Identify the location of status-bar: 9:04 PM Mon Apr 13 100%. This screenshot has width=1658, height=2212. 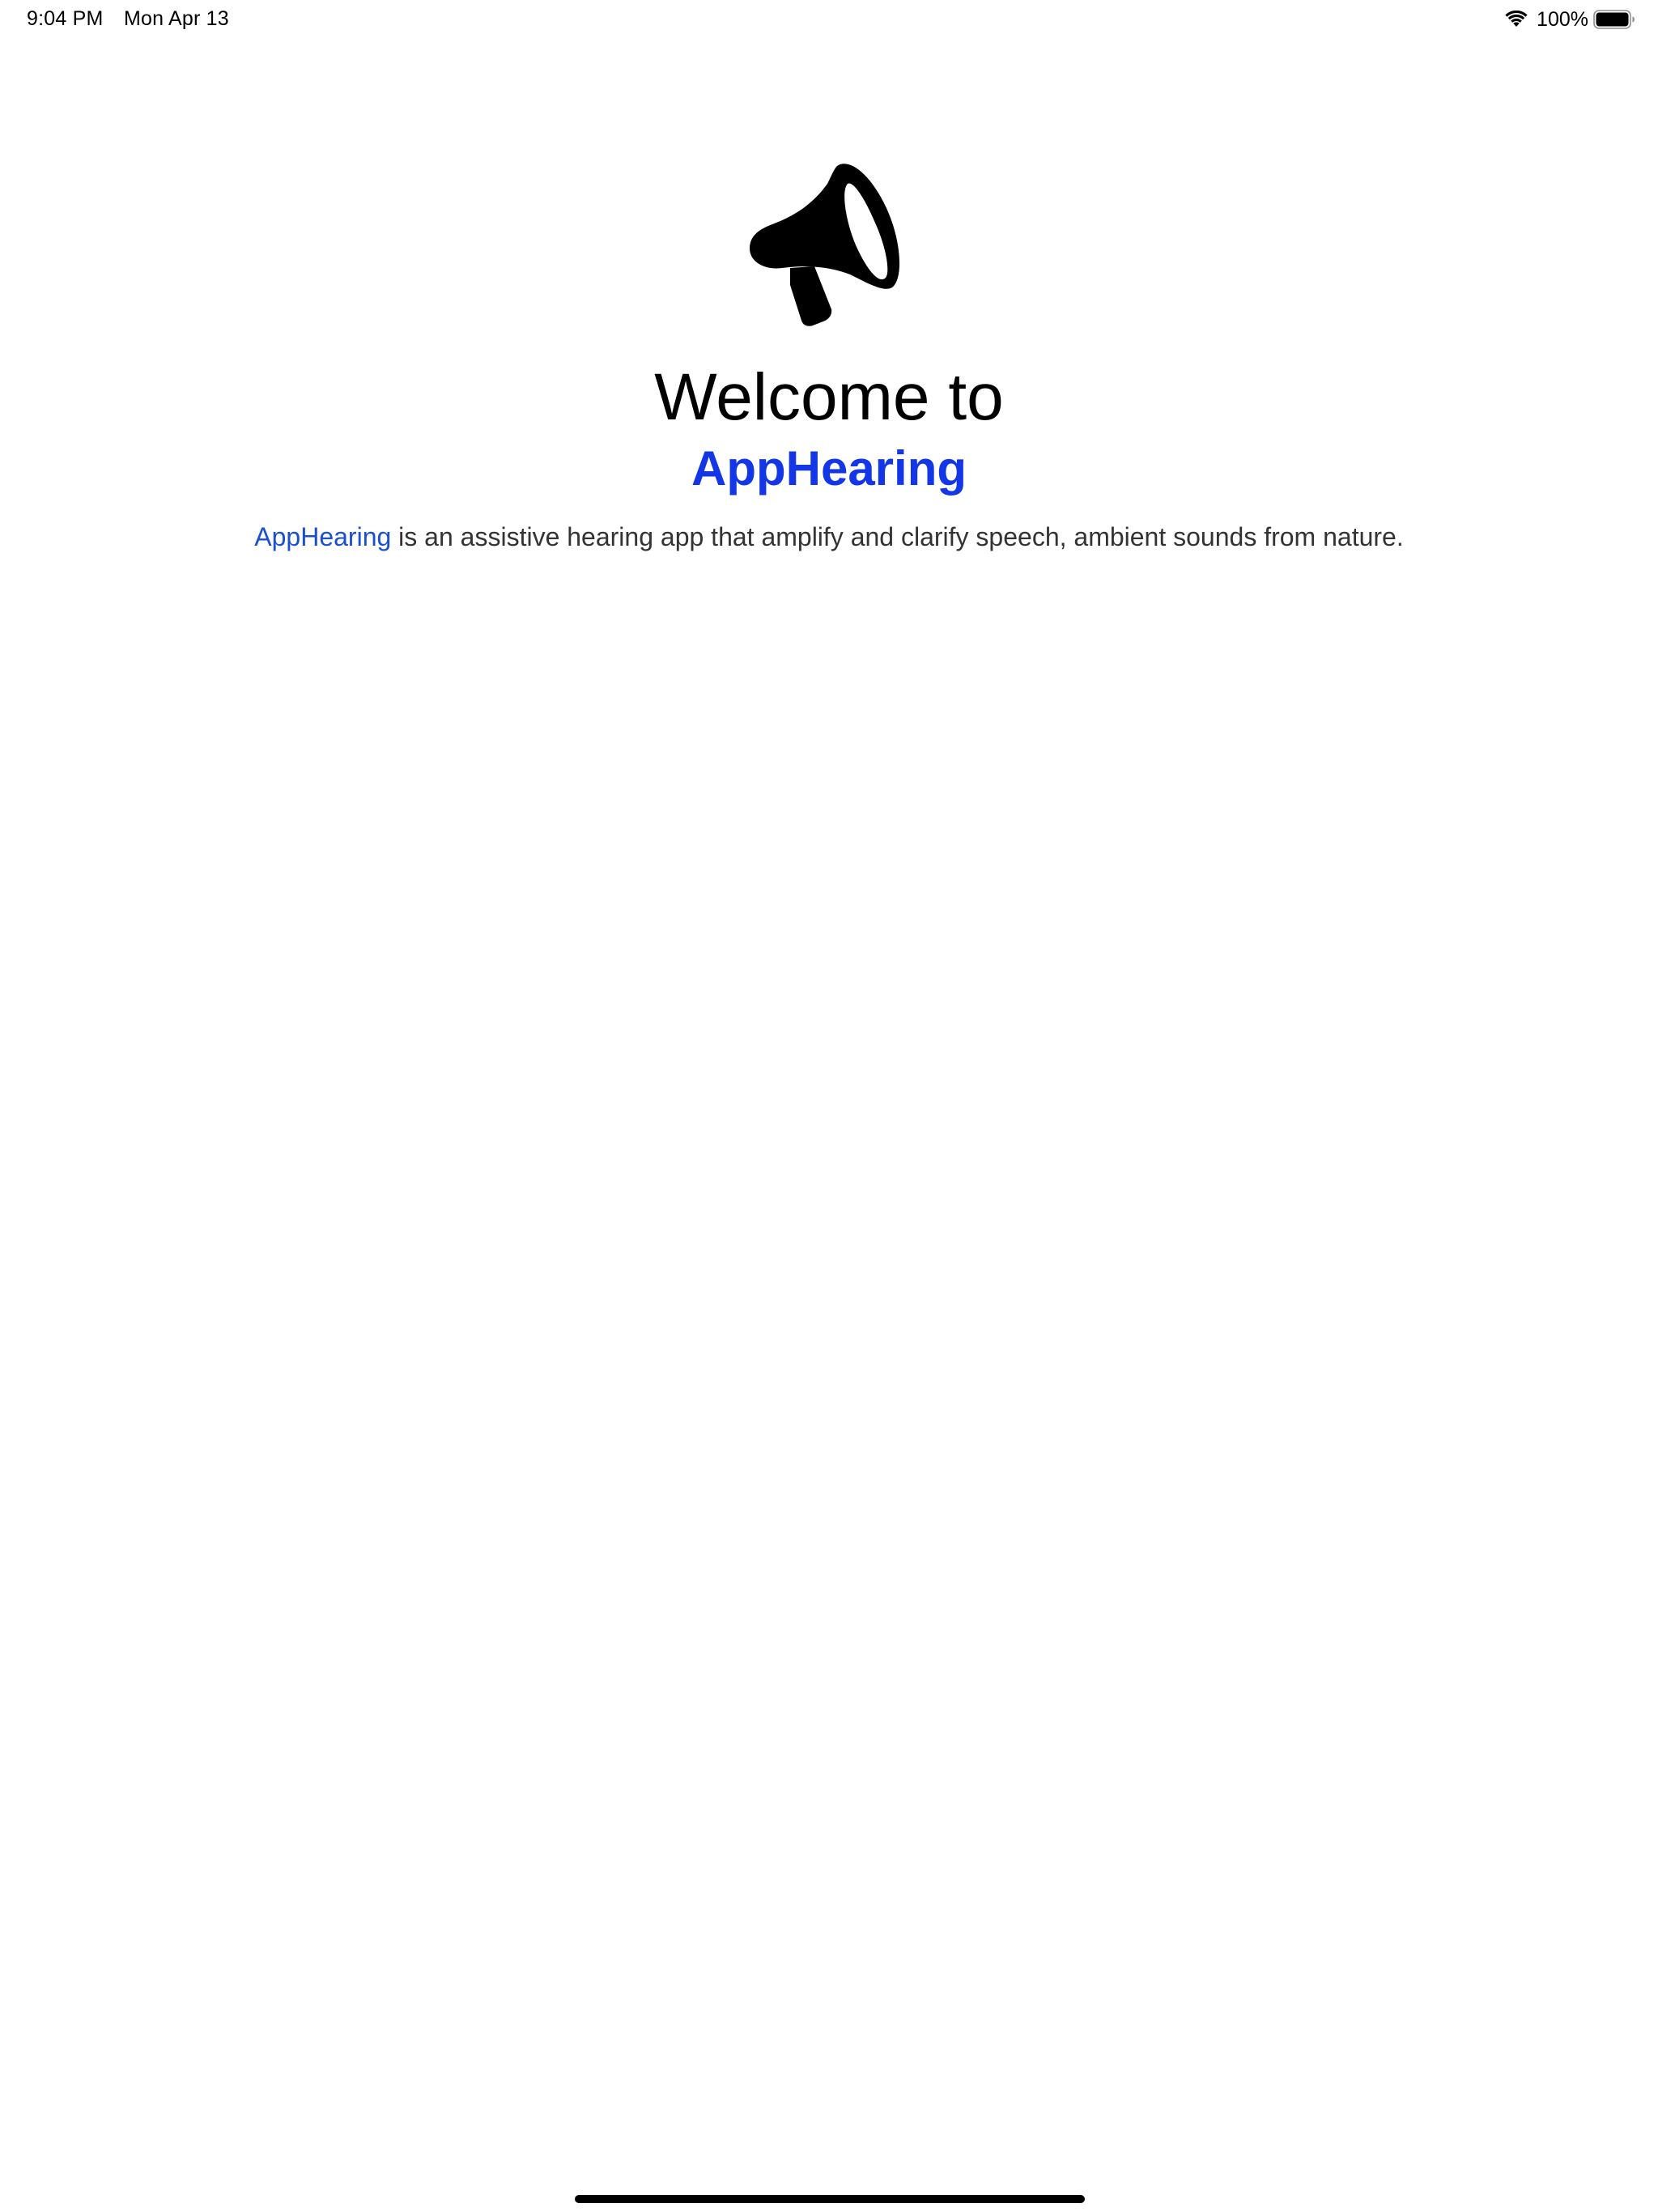
(829, 20).